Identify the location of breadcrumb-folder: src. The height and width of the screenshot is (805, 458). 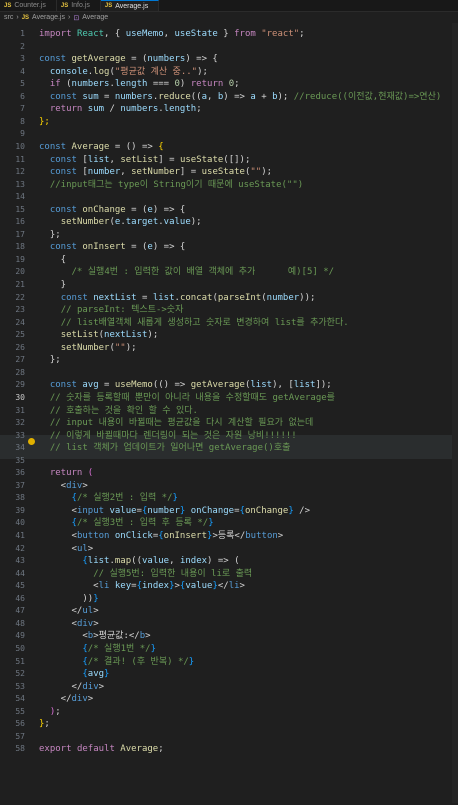
(8, 17).